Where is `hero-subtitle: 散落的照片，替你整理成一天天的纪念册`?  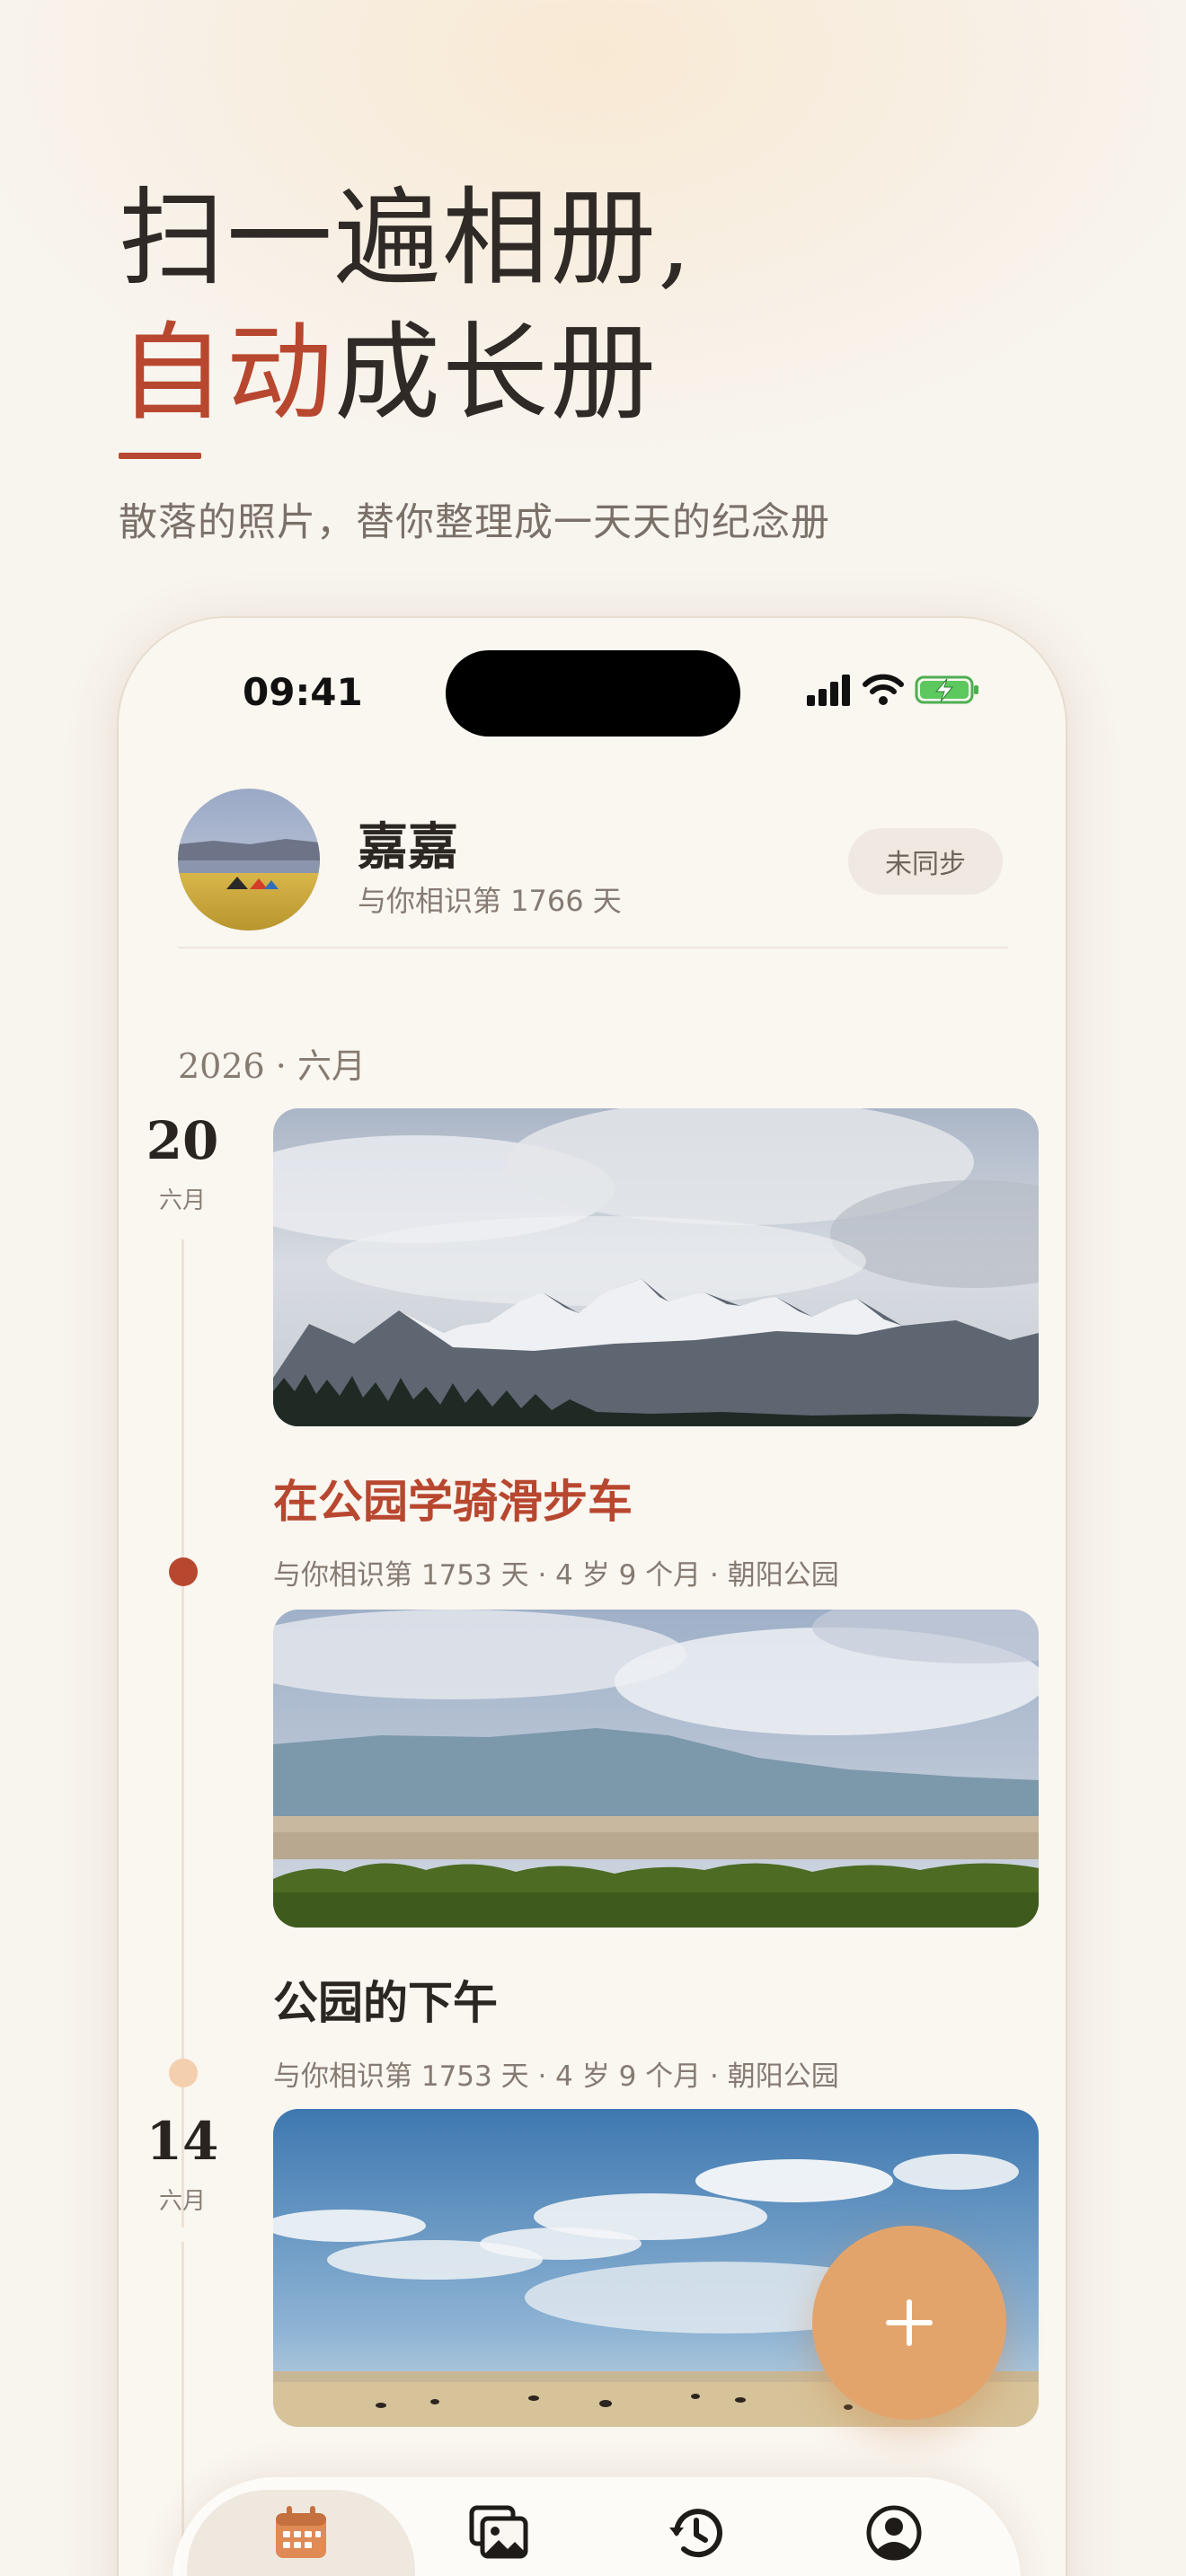 hero-subtitle: 散落的照片，替你整理成一天天的纪念册 is located at coordinates (474, 522).